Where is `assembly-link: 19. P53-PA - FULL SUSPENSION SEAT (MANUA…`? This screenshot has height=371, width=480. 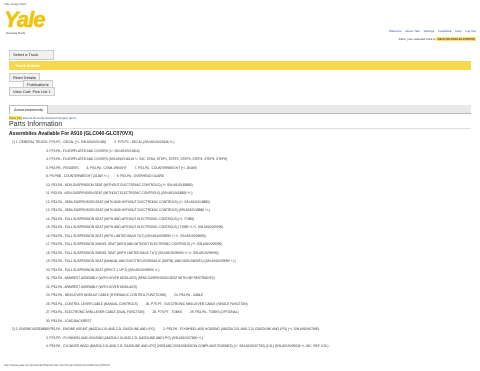
assembly-link: 19. P53-PA - FULL SUSPENSION SEAT (MANUA… is located at coordinates (141, 261).